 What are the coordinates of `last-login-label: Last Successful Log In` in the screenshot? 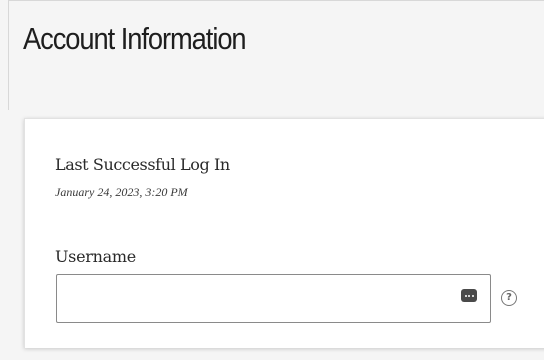 It's located at (142, 164).